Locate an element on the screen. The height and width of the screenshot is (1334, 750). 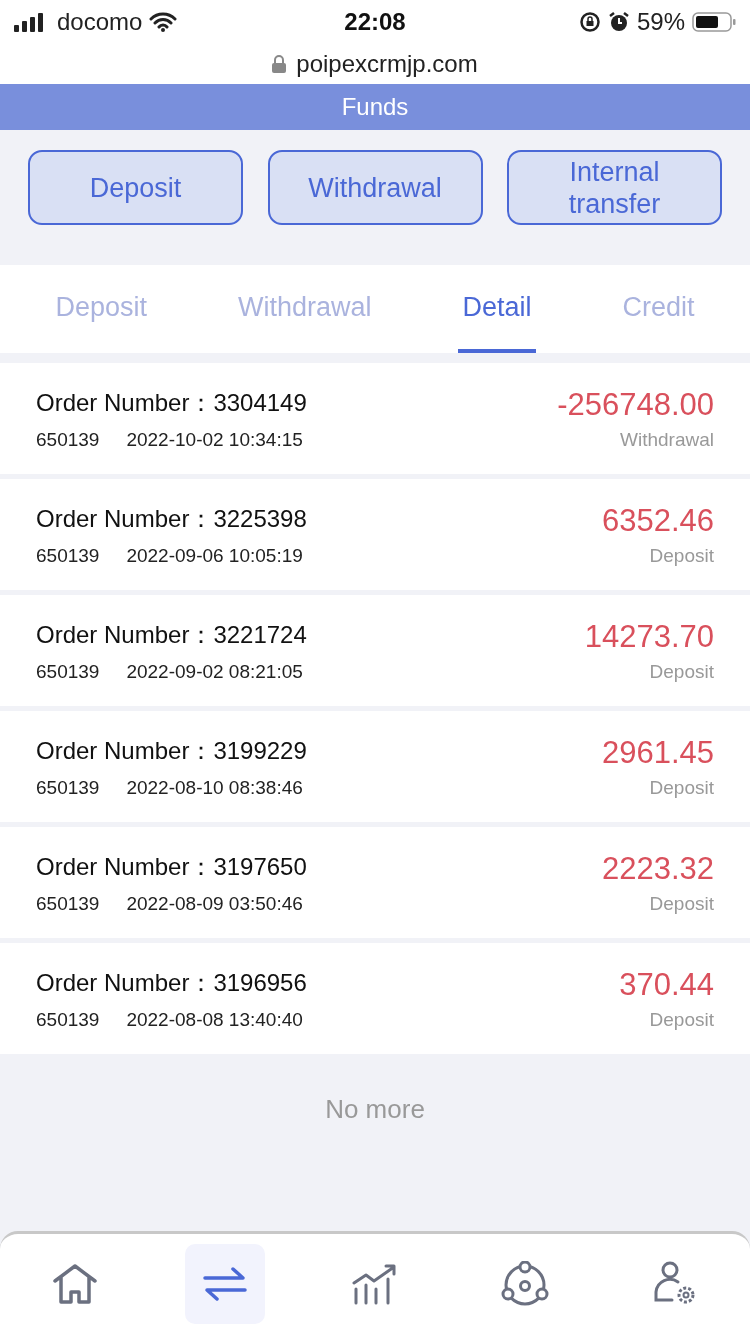
action-button: Withdrawal is located at coordinates (375, 187).